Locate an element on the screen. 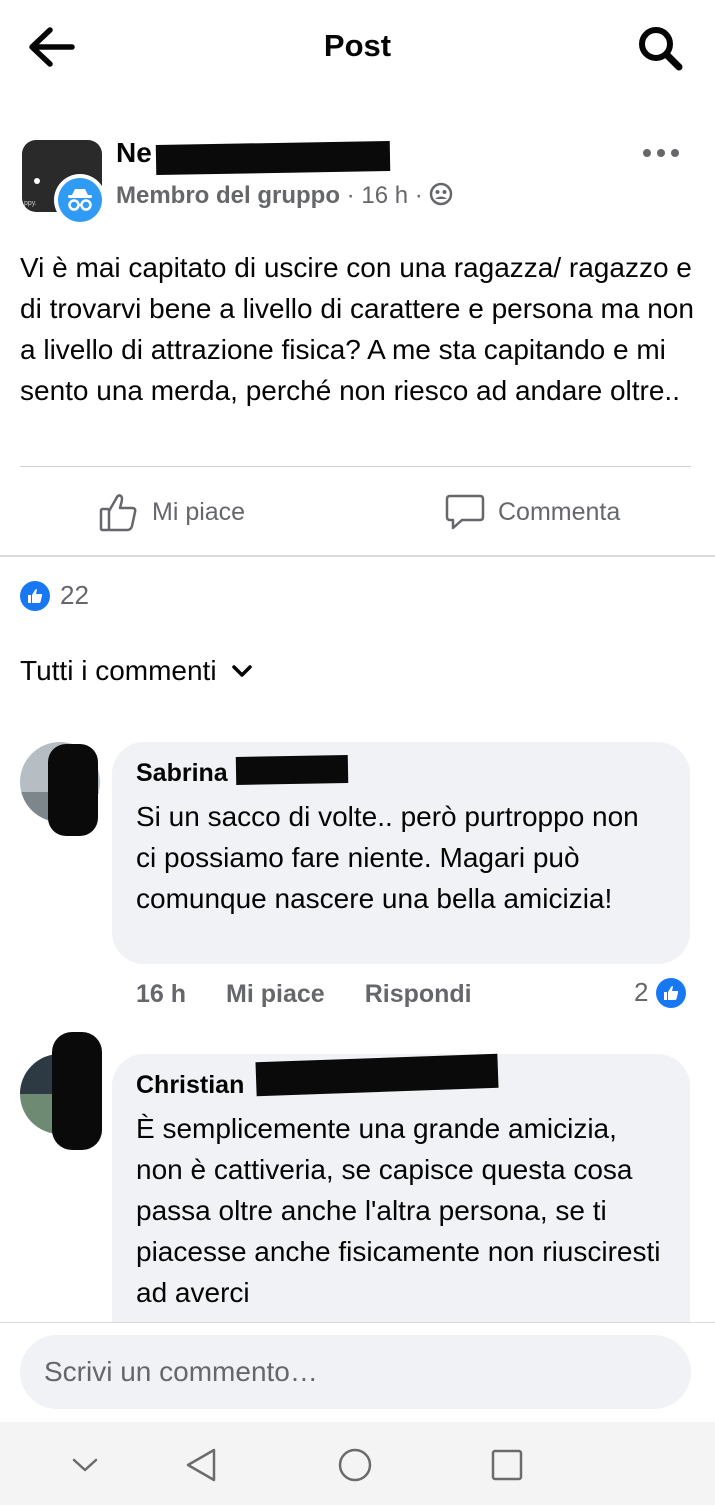 The width and height of the screenshot is (715, 1505). search-button is located at coordinates (660, 48).